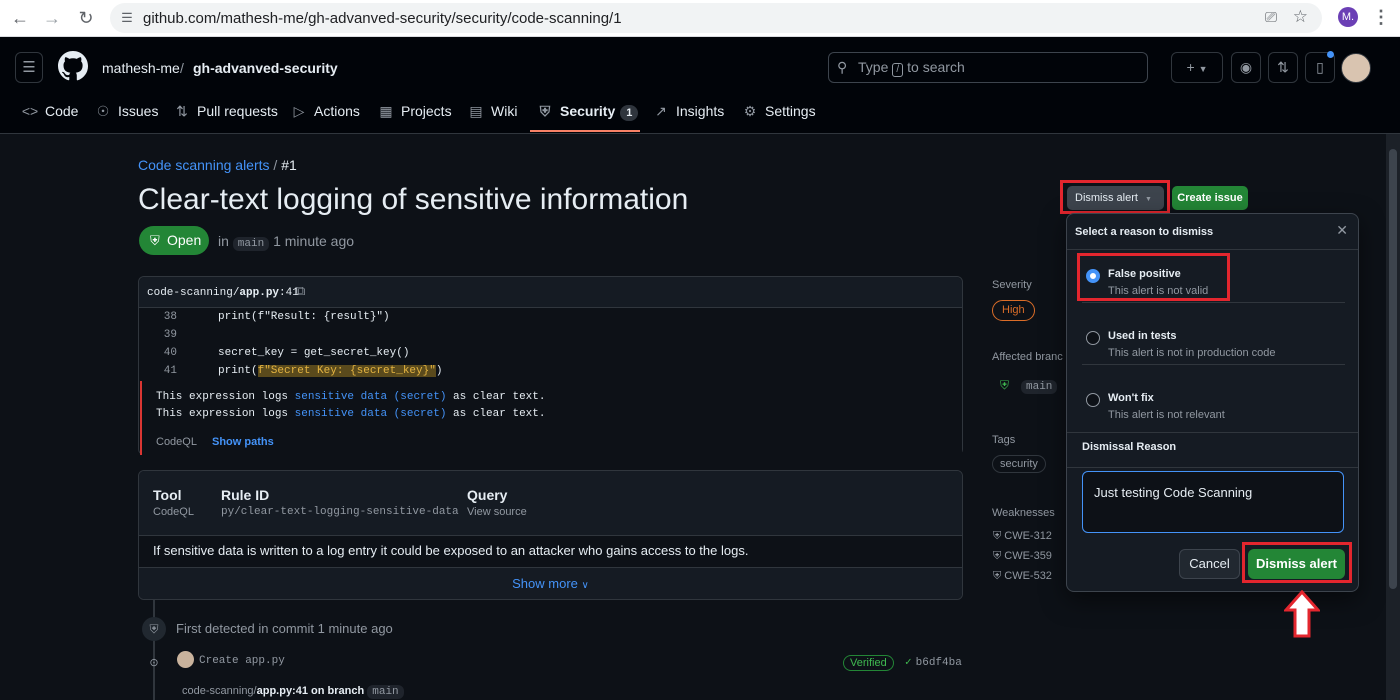 This screenshot has width=1400, height=700. What do you see at coordinates (1296, 564) in the screenshot?
I see `confirm-dismiss-button: Dismiss alert` at bounding box center [1296, 564].